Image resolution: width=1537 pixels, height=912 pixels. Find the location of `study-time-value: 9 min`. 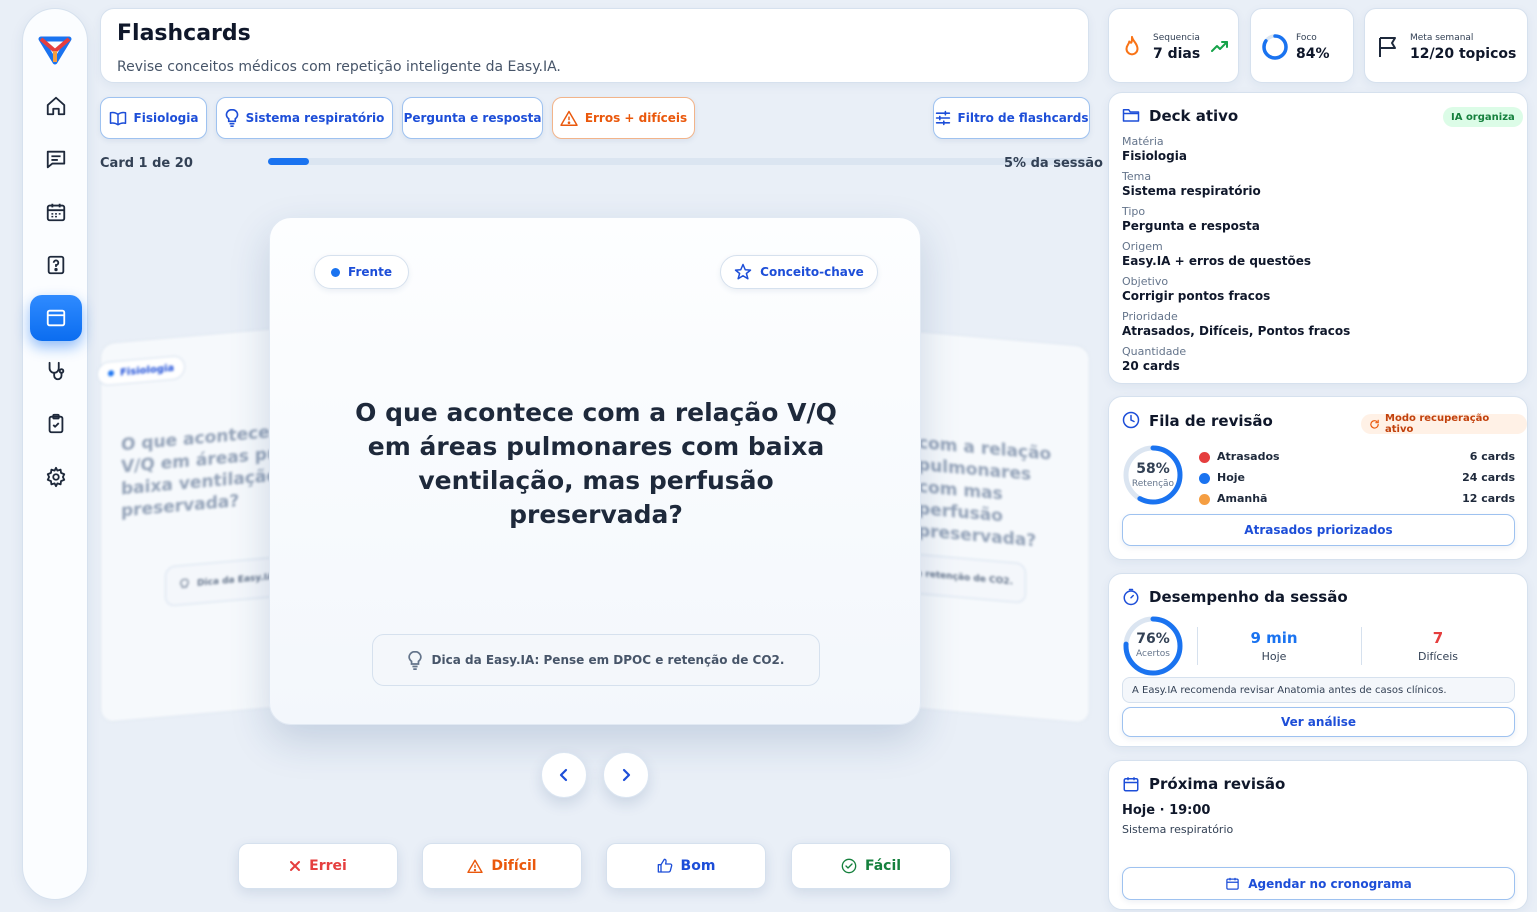

study-time-value: 9 min is located at coordinates (1274, 638).